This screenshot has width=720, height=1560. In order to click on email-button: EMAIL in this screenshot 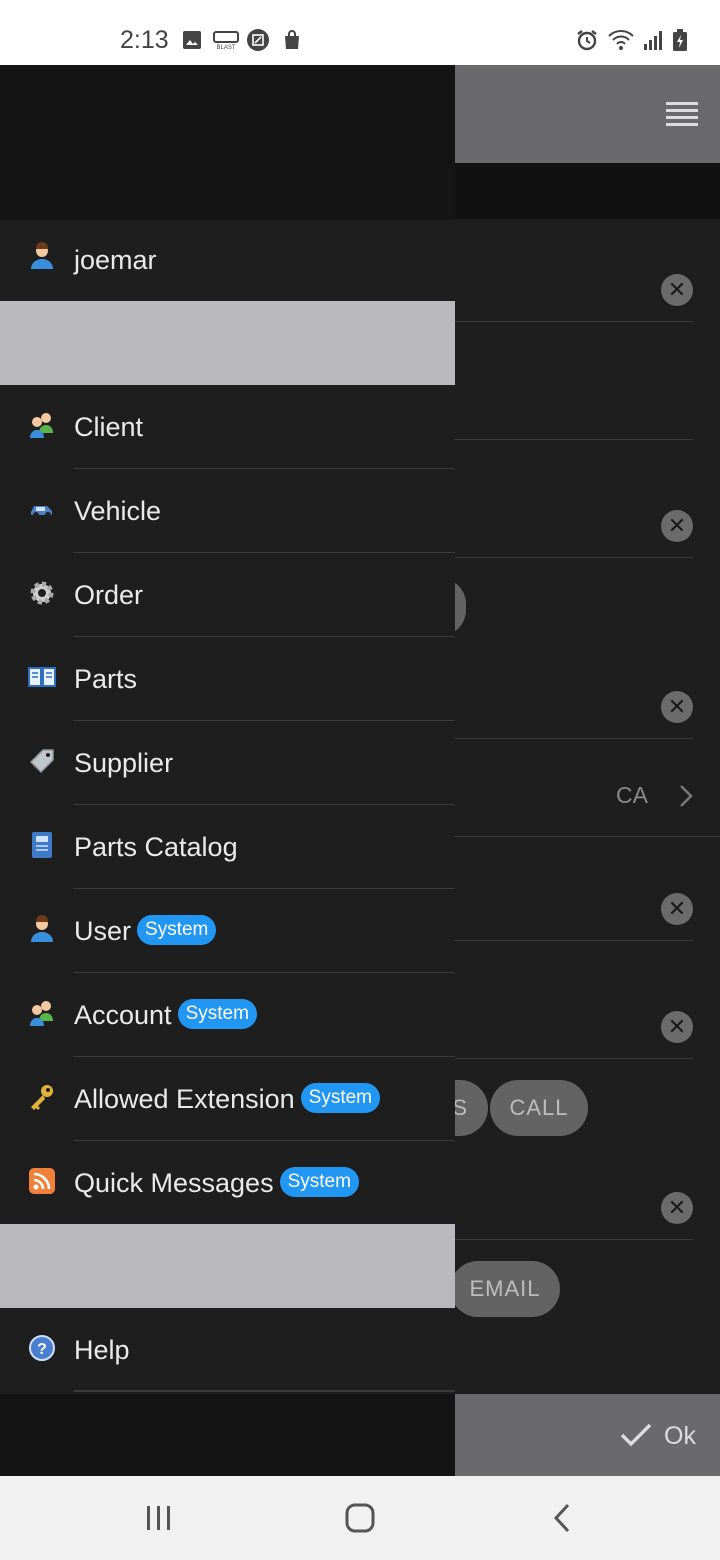, I will do `click(505, 1289)`.